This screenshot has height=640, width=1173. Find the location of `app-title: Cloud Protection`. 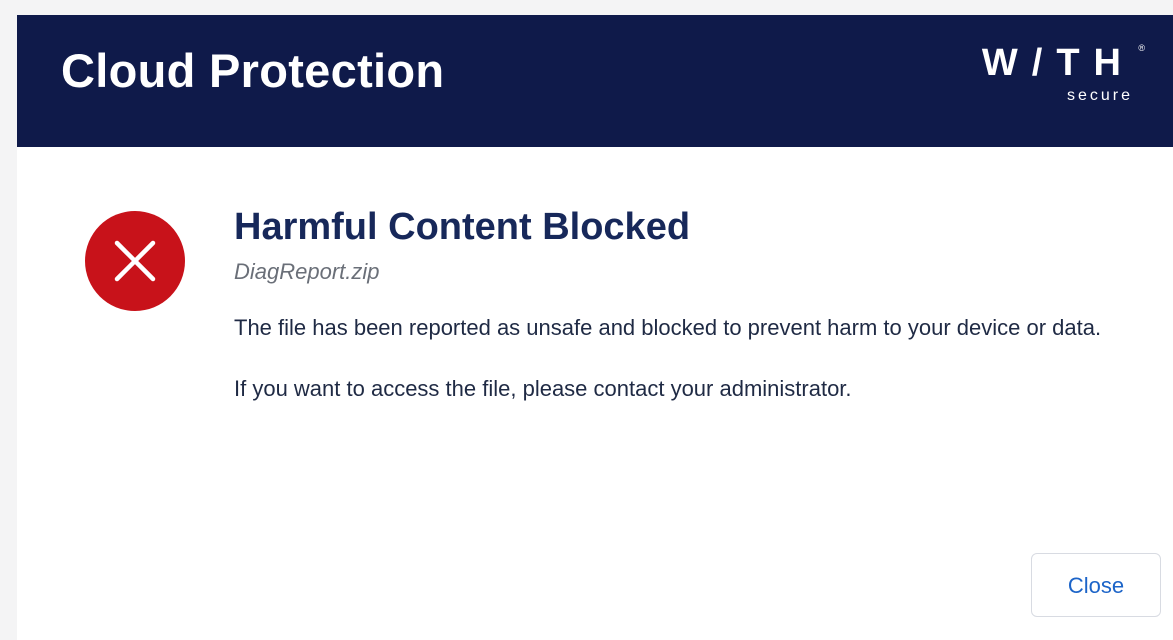

app-title: Cloud Protection is located at coordinates (253, 70).